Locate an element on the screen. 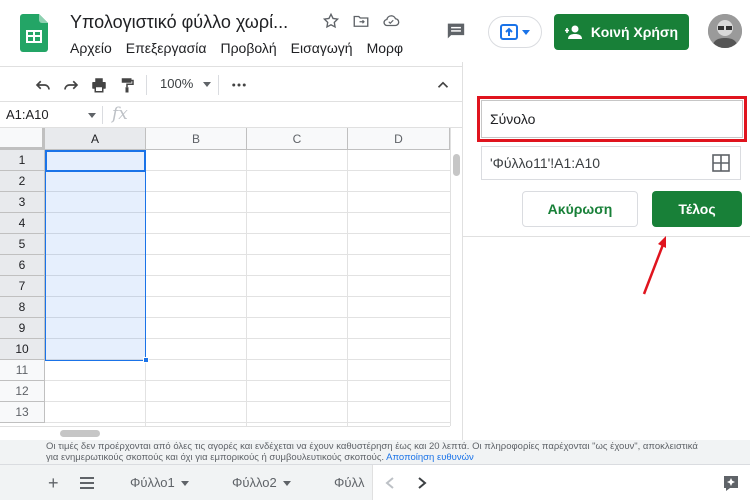  more-options-icon is located at coordinates (239, 85).